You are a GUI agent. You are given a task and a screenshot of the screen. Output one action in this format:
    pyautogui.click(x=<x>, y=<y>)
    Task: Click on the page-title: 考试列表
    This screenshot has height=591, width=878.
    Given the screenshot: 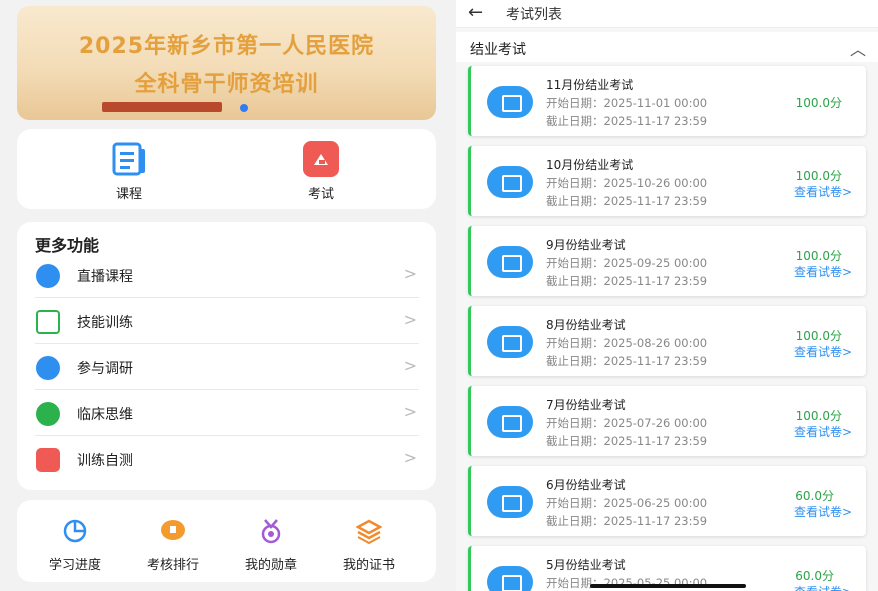 What is the action you would take?
    pyautogui.click(x=534, y=15)
    